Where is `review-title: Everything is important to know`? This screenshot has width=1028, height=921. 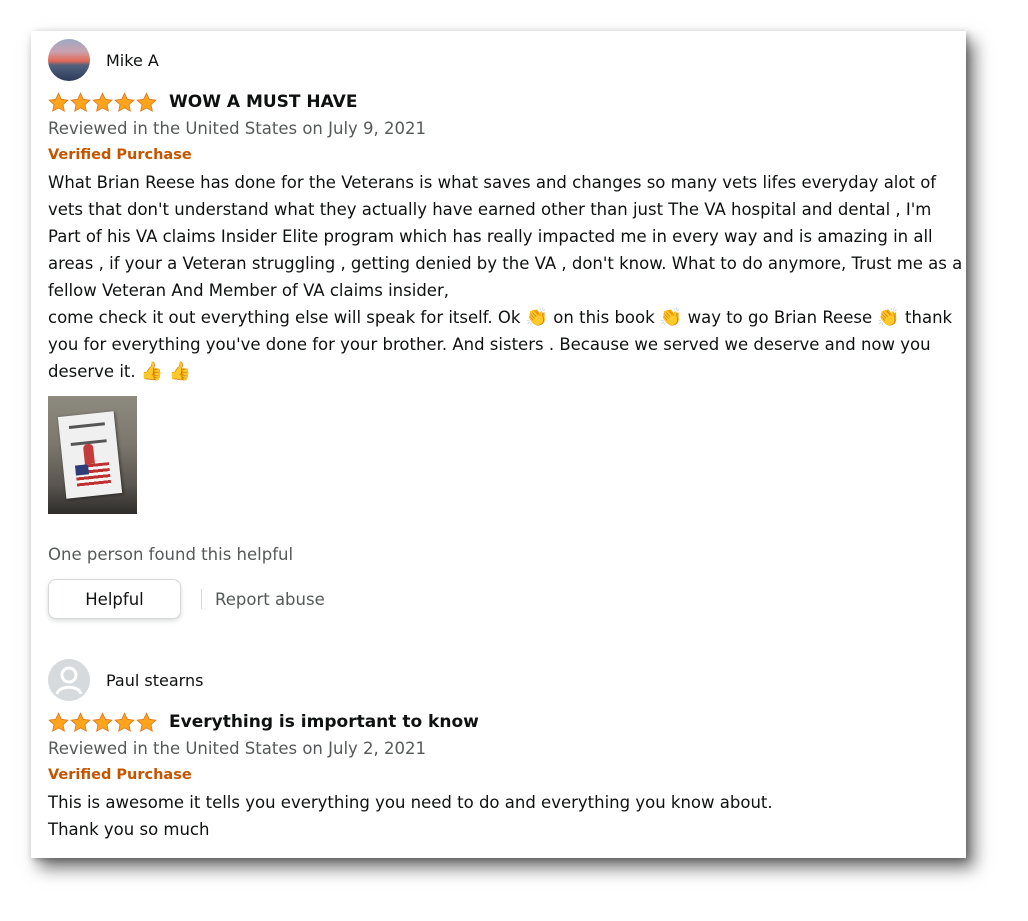 review-title: Everything is important to know is located at coordinates (324, 722).